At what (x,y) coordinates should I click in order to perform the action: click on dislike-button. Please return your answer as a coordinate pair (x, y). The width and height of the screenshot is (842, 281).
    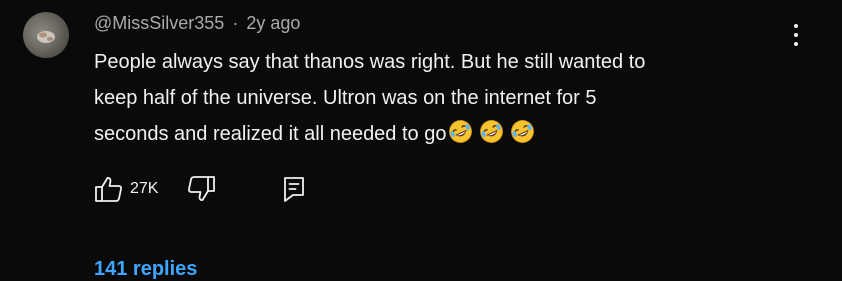
    Looking at the image, I should click on (201, 189).